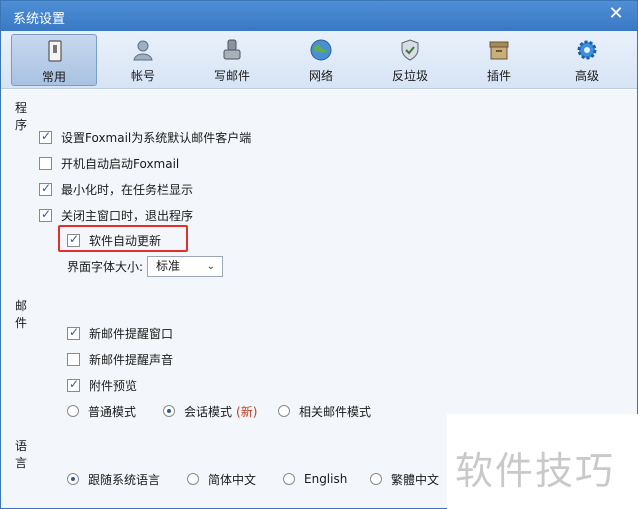  I want to click on autostart-option: 开机自动启动Foxmail, so click(109, 163).